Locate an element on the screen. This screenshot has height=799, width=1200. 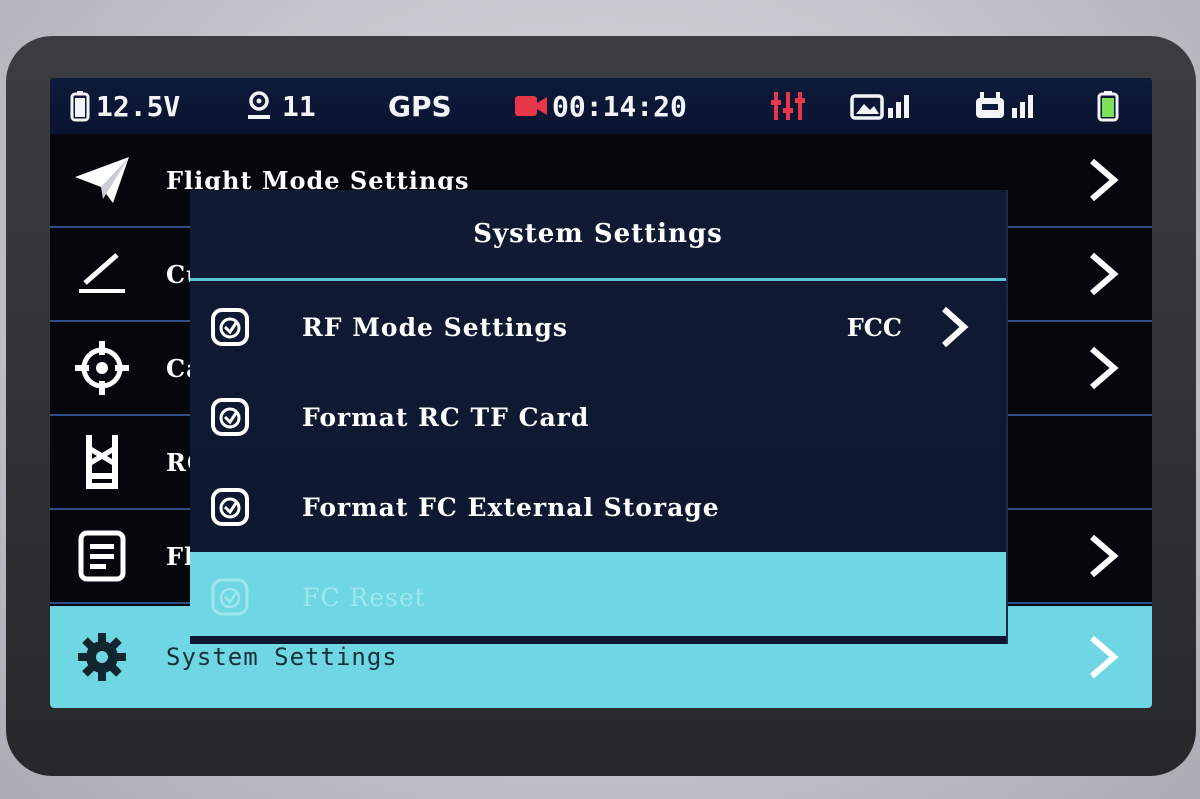
battery-icon is located at coordinates (80, 106).